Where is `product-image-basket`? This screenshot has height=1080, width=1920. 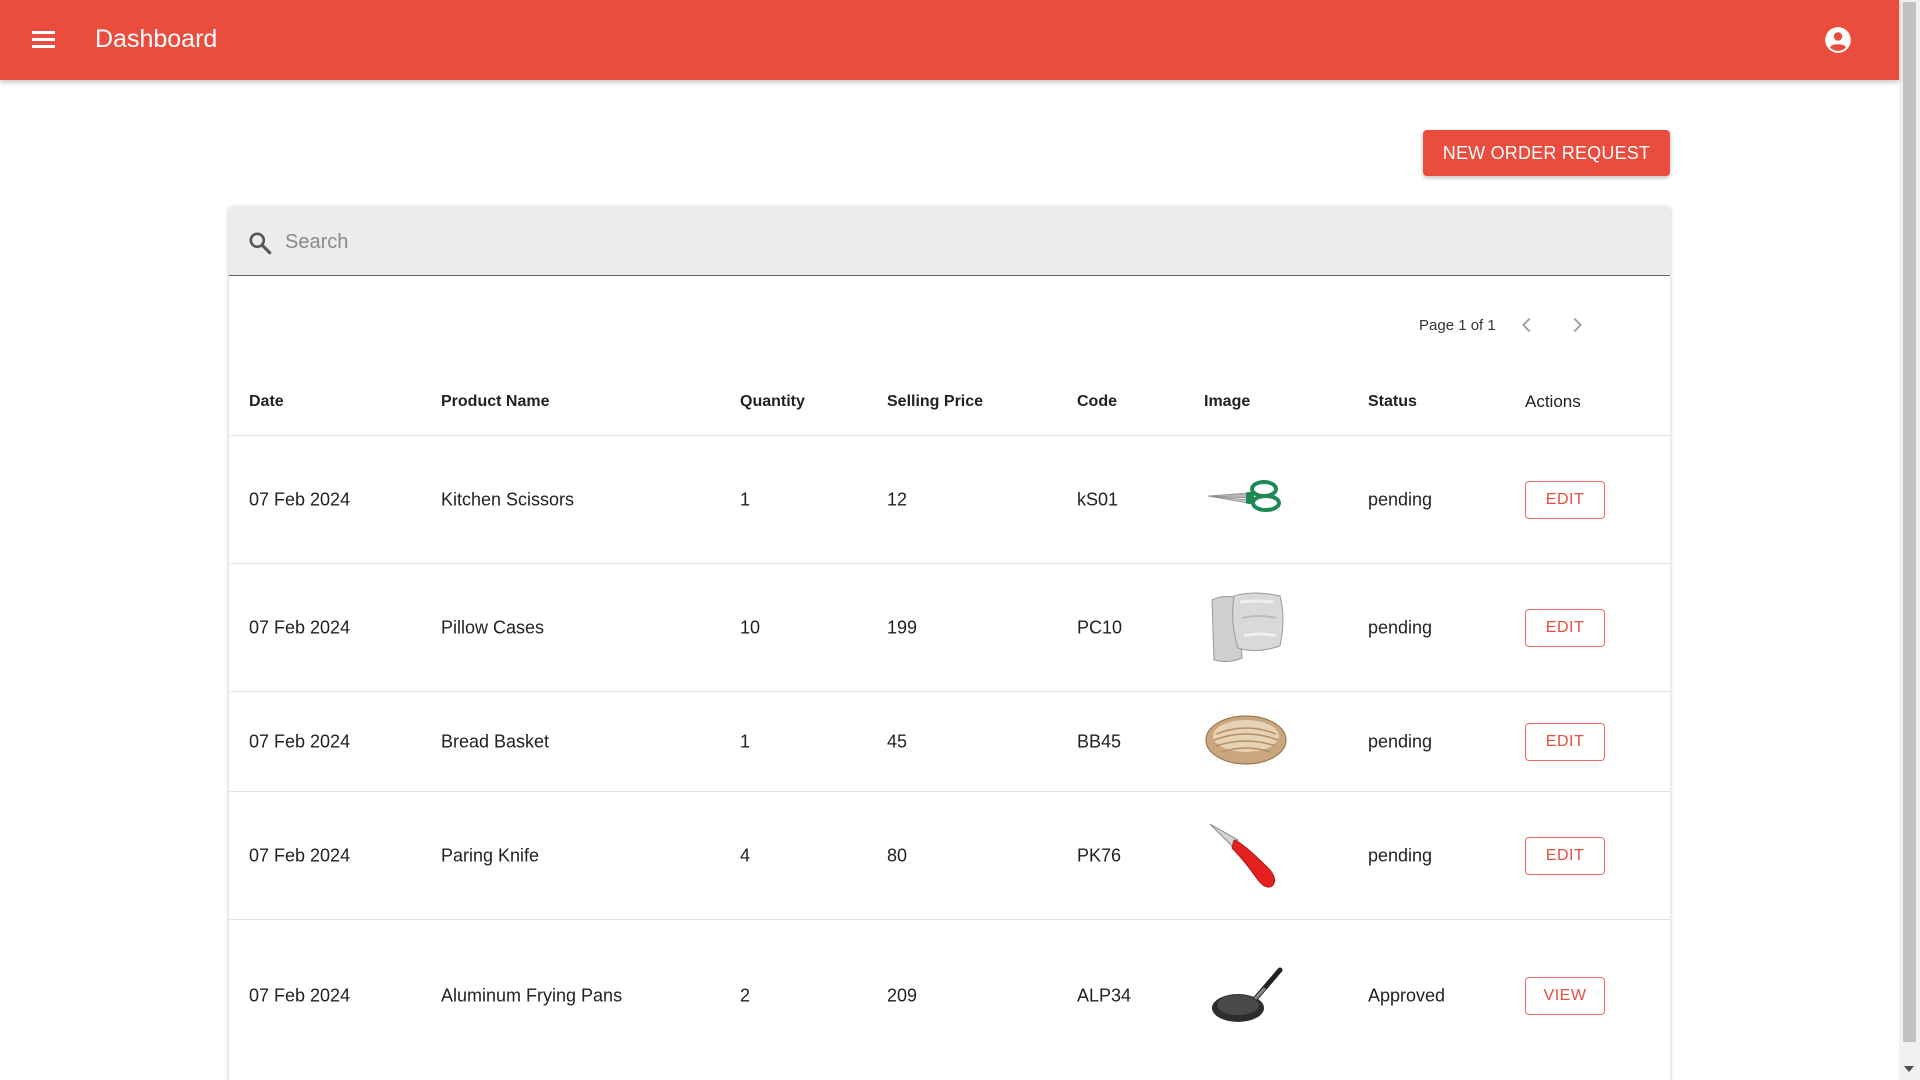 product-image-basket is located at coordinates (1246, 740).